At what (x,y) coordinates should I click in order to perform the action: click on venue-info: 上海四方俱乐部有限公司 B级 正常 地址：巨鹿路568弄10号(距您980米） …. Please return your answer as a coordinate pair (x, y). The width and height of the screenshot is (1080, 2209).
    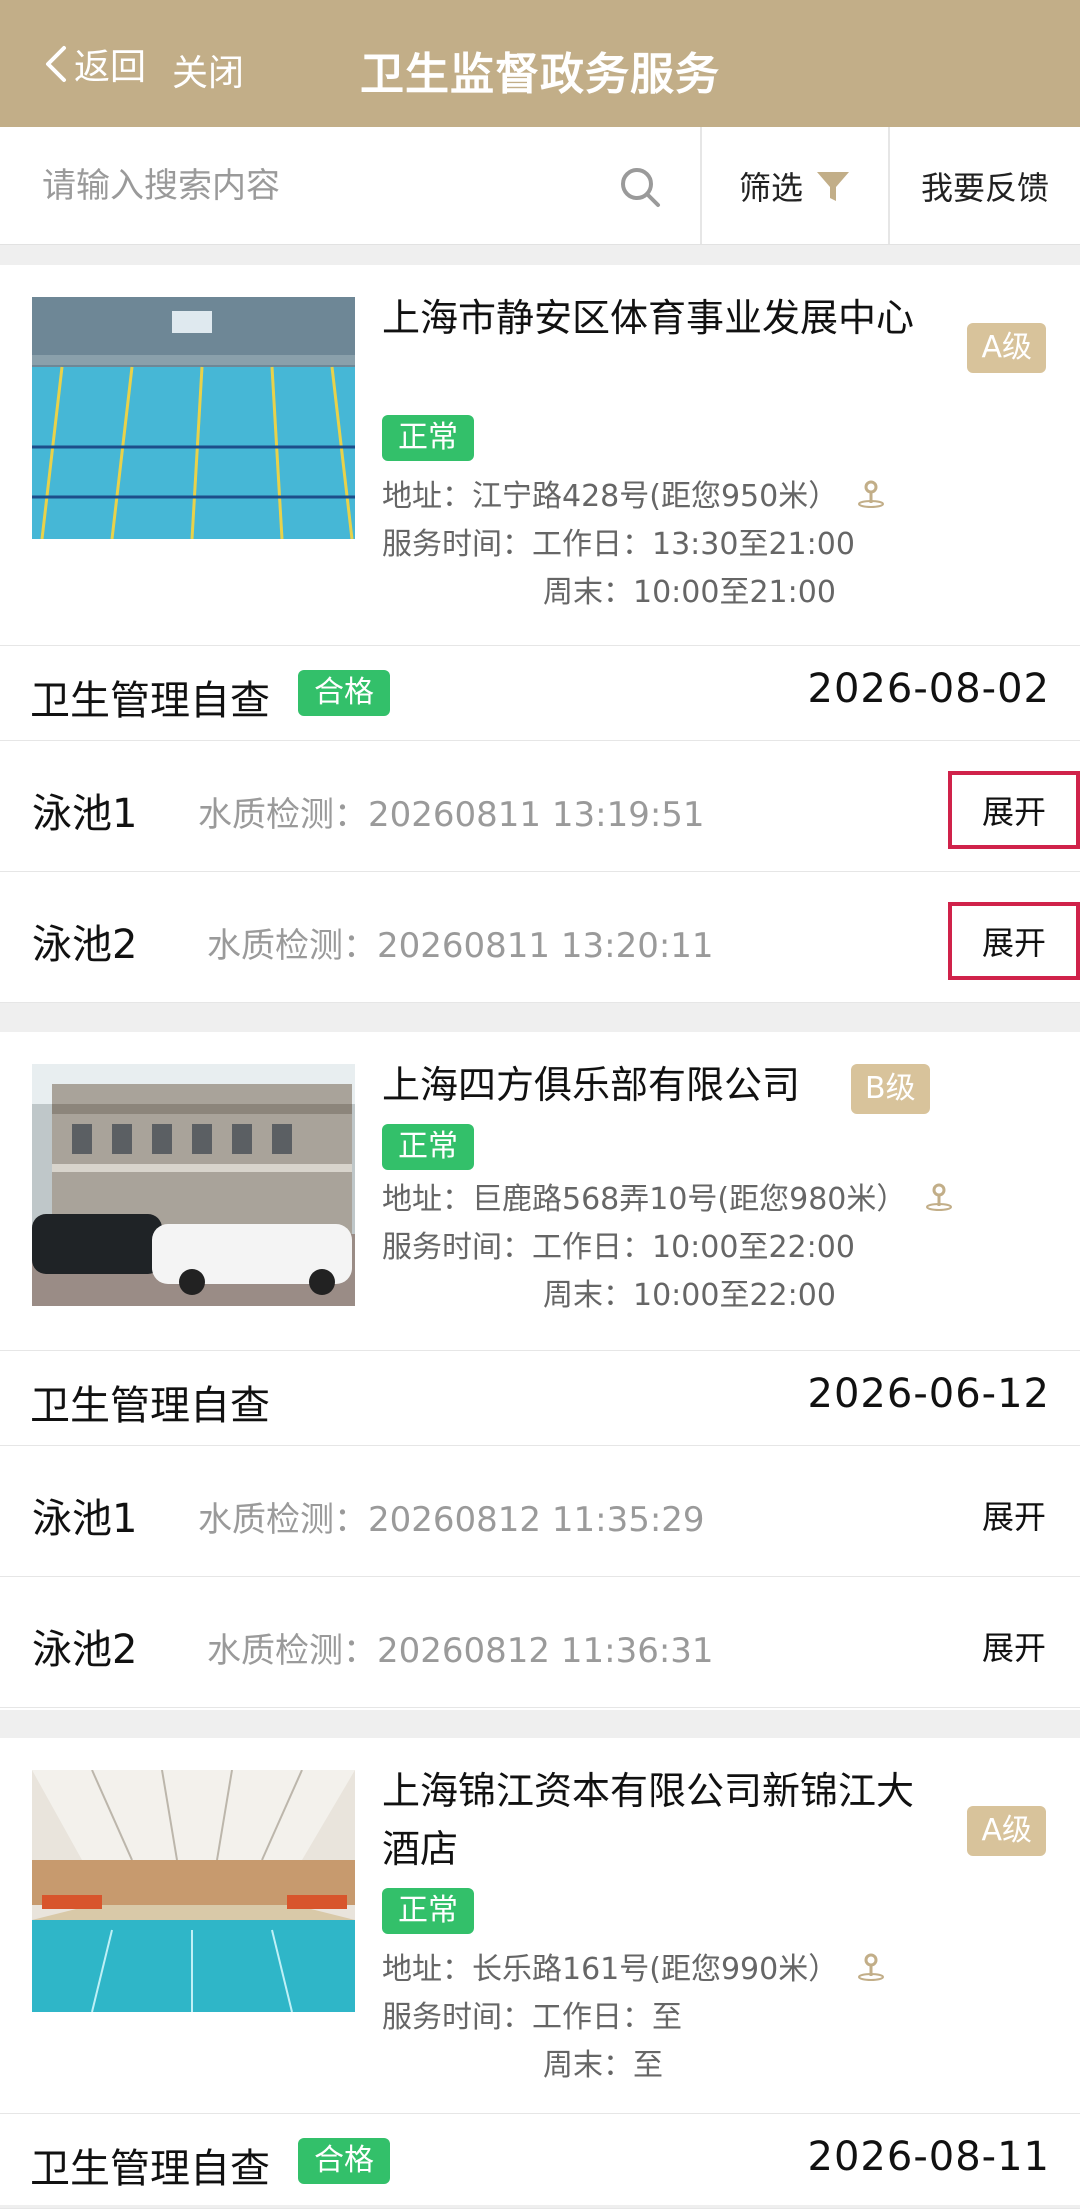
    Looking at the image, I should click on (540, 1191).